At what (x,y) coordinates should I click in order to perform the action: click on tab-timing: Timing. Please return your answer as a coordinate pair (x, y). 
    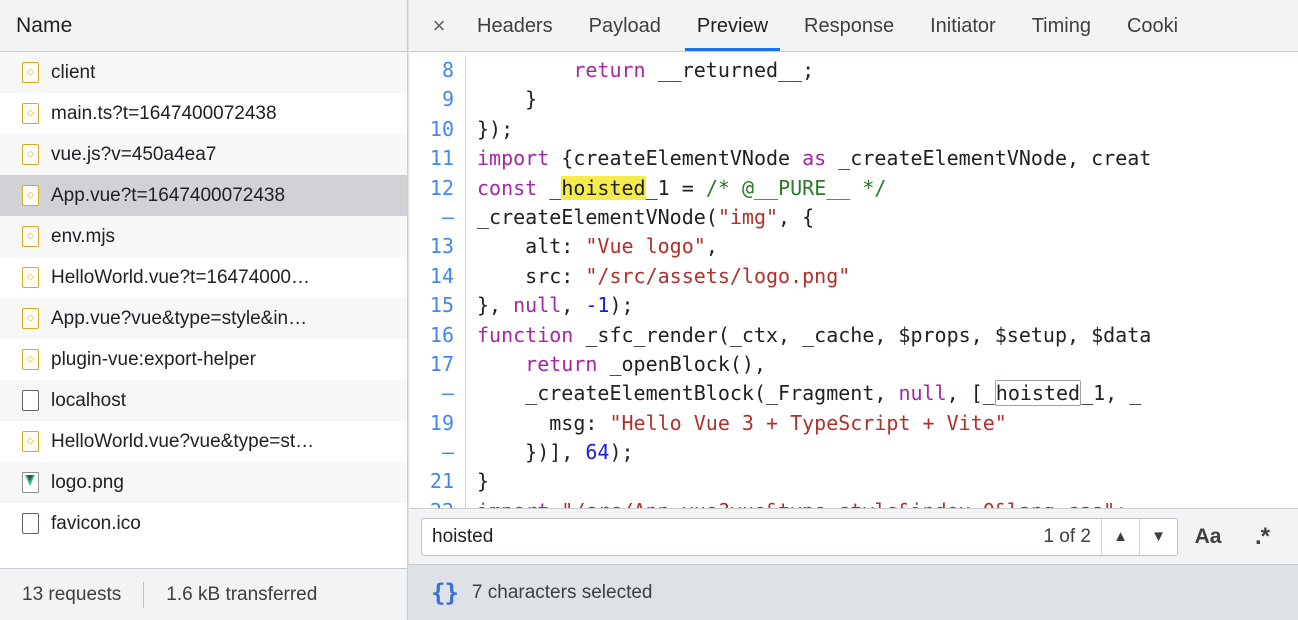
    Looking at the image, I should click on (1061, 25).